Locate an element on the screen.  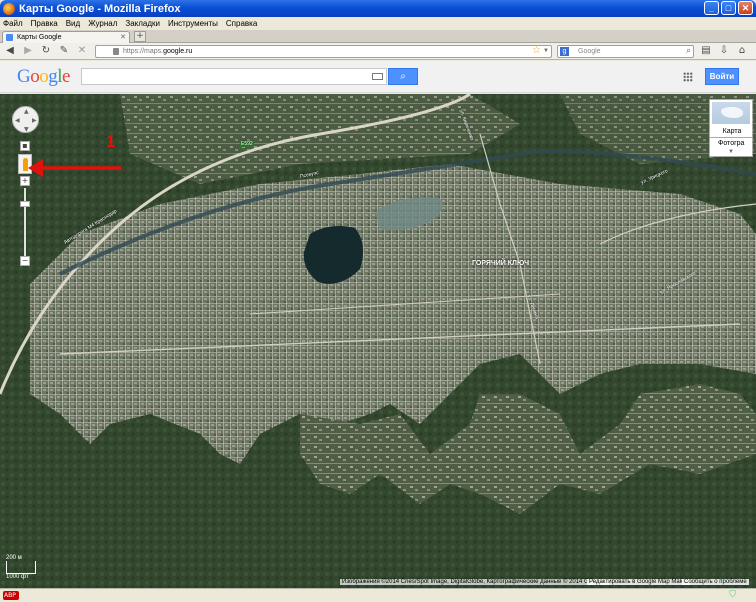
scale-bar is located at coordinates (21, 567).